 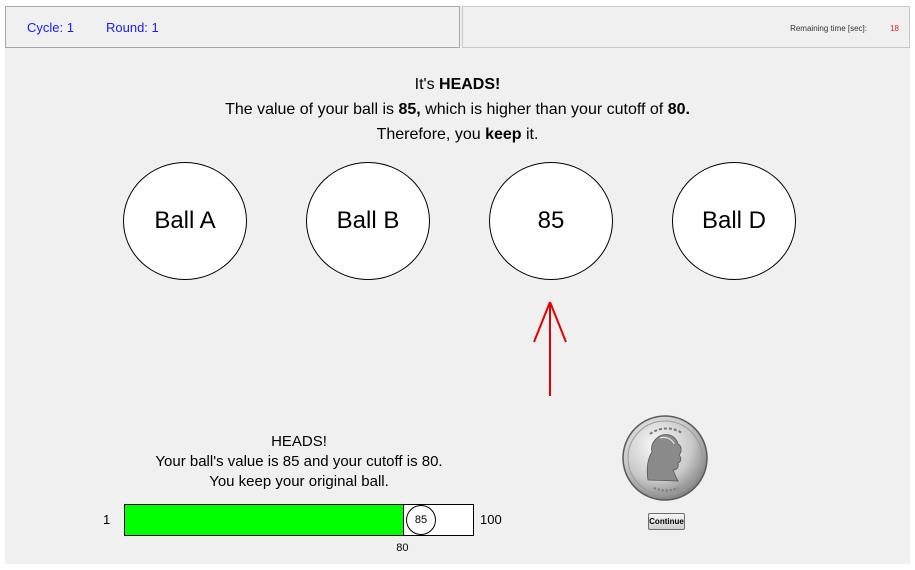 What do you see at coordinates (427, 84) in the screenshot?
I see `heading-prefix: It's` at bounding box center [427, 84].